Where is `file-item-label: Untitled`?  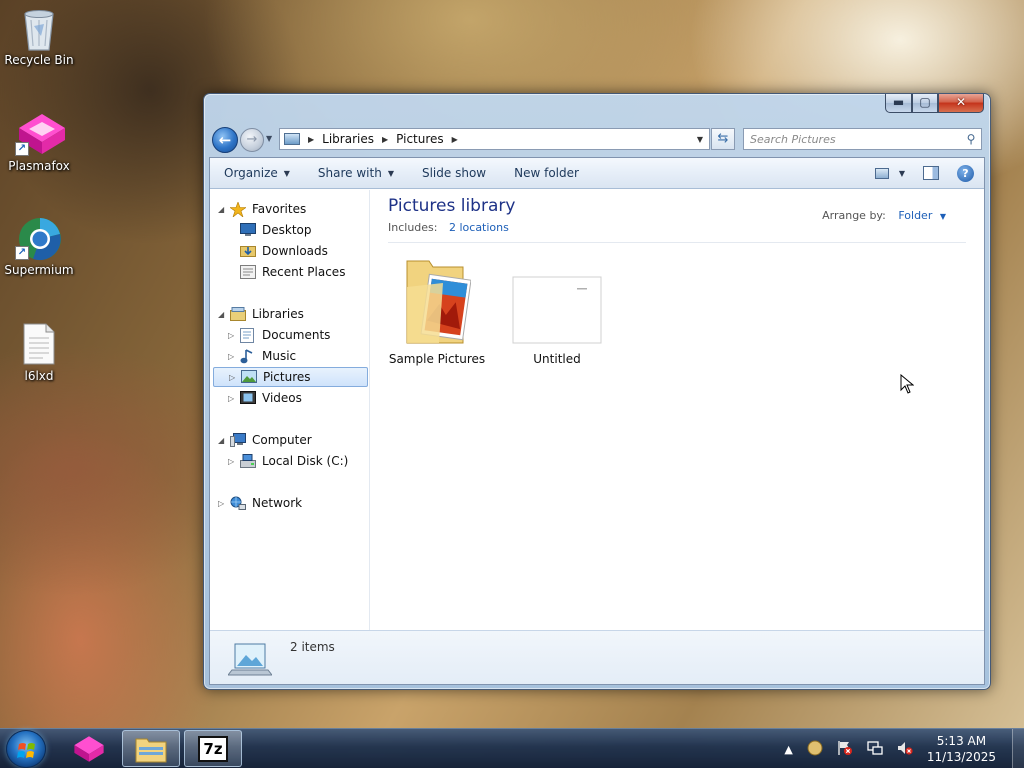
file-item-label: Untitled is located at coordinates (557, 359).